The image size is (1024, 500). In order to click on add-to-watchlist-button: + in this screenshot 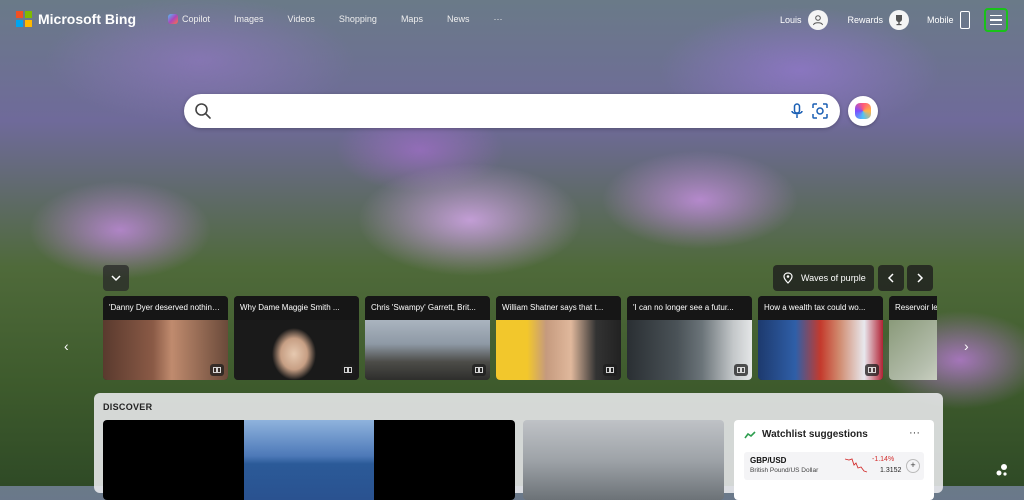, I will do `click(913, 466)`.